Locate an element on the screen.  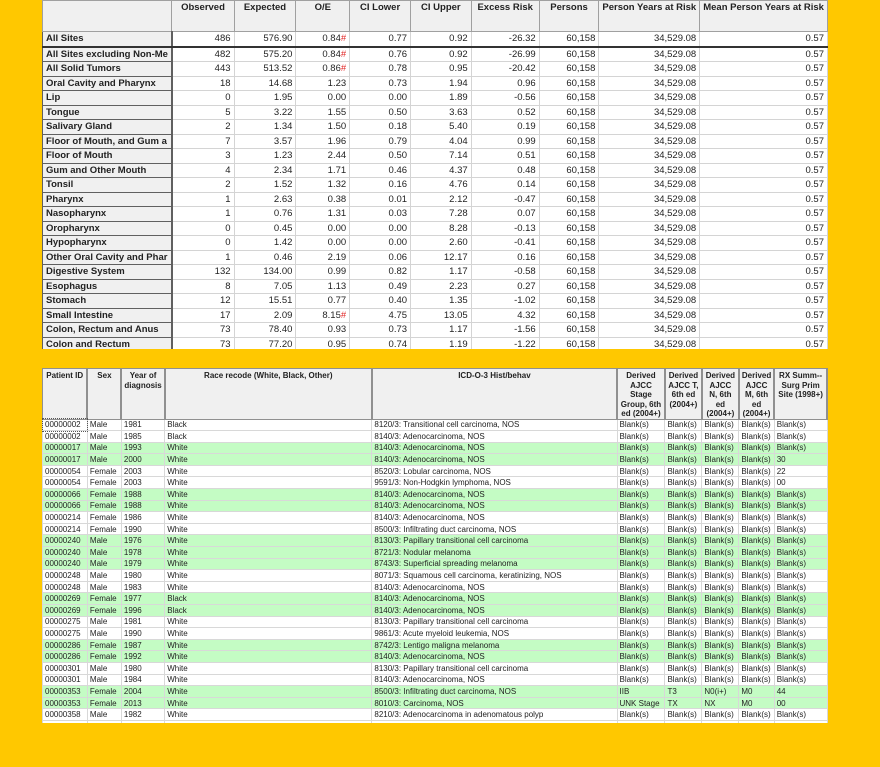
table-cell: 34,529.08 is located at coordinates (649, 286).